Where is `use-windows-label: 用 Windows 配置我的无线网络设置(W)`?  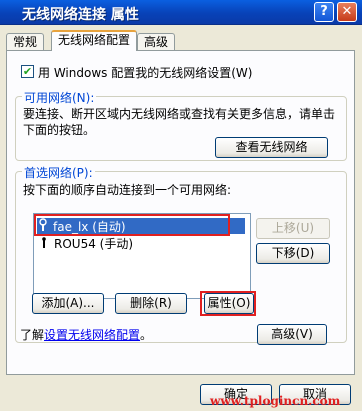
use-windows-label: 用 Windows 配置我的无线网络设置(W) is located at coordinates (145, 73).